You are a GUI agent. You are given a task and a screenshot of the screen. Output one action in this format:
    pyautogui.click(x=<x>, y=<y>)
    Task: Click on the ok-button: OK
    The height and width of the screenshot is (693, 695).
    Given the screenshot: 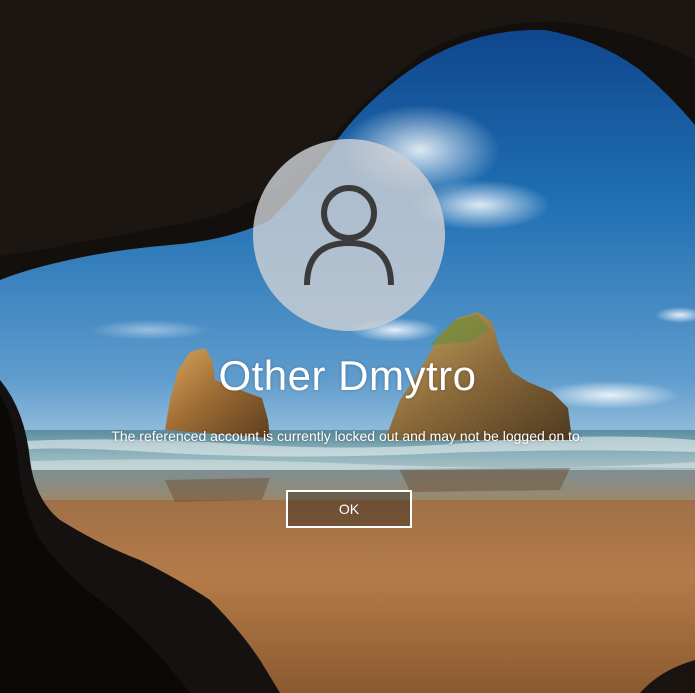 What is the action you would take?
    pyautogui.click(x=349, y=509)
    